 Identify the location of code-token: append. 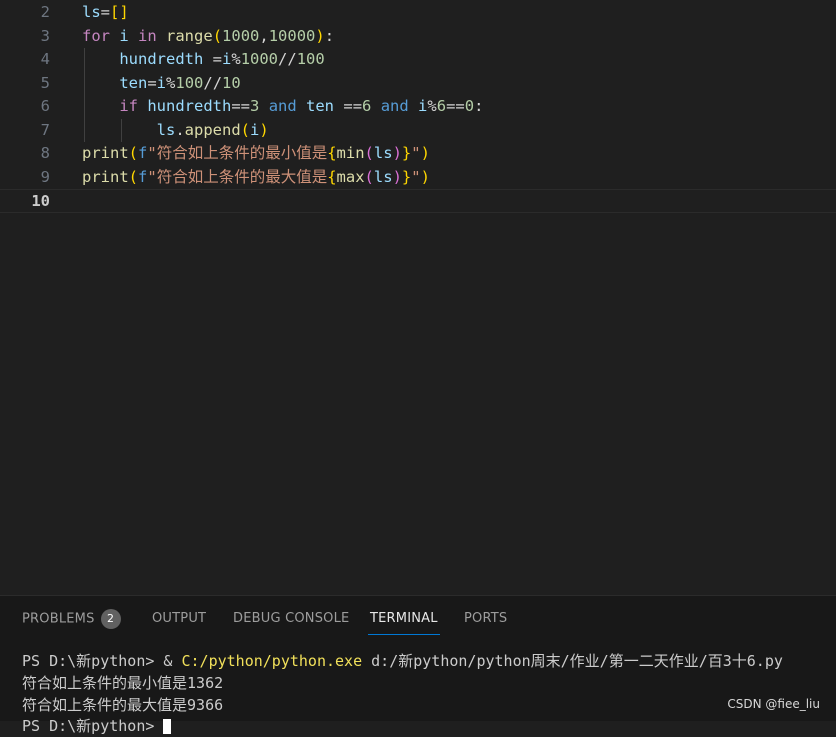
(212, 129).